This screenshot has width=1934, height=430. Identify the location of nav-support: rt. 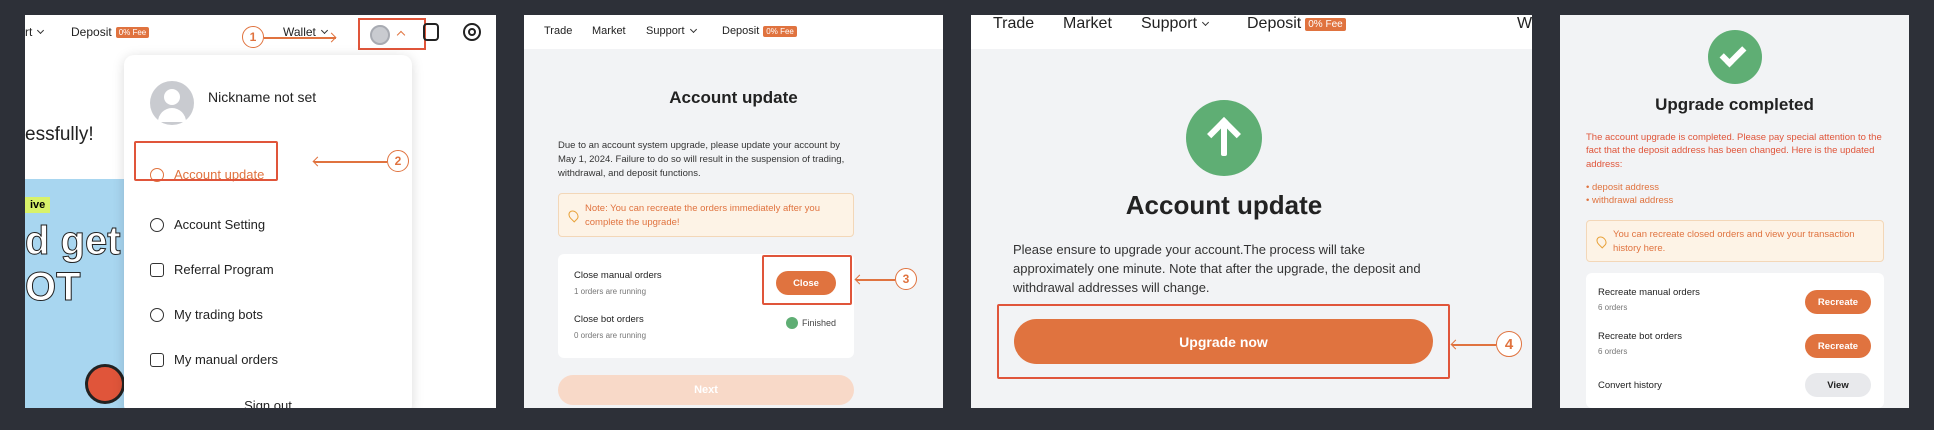
(28, 32).